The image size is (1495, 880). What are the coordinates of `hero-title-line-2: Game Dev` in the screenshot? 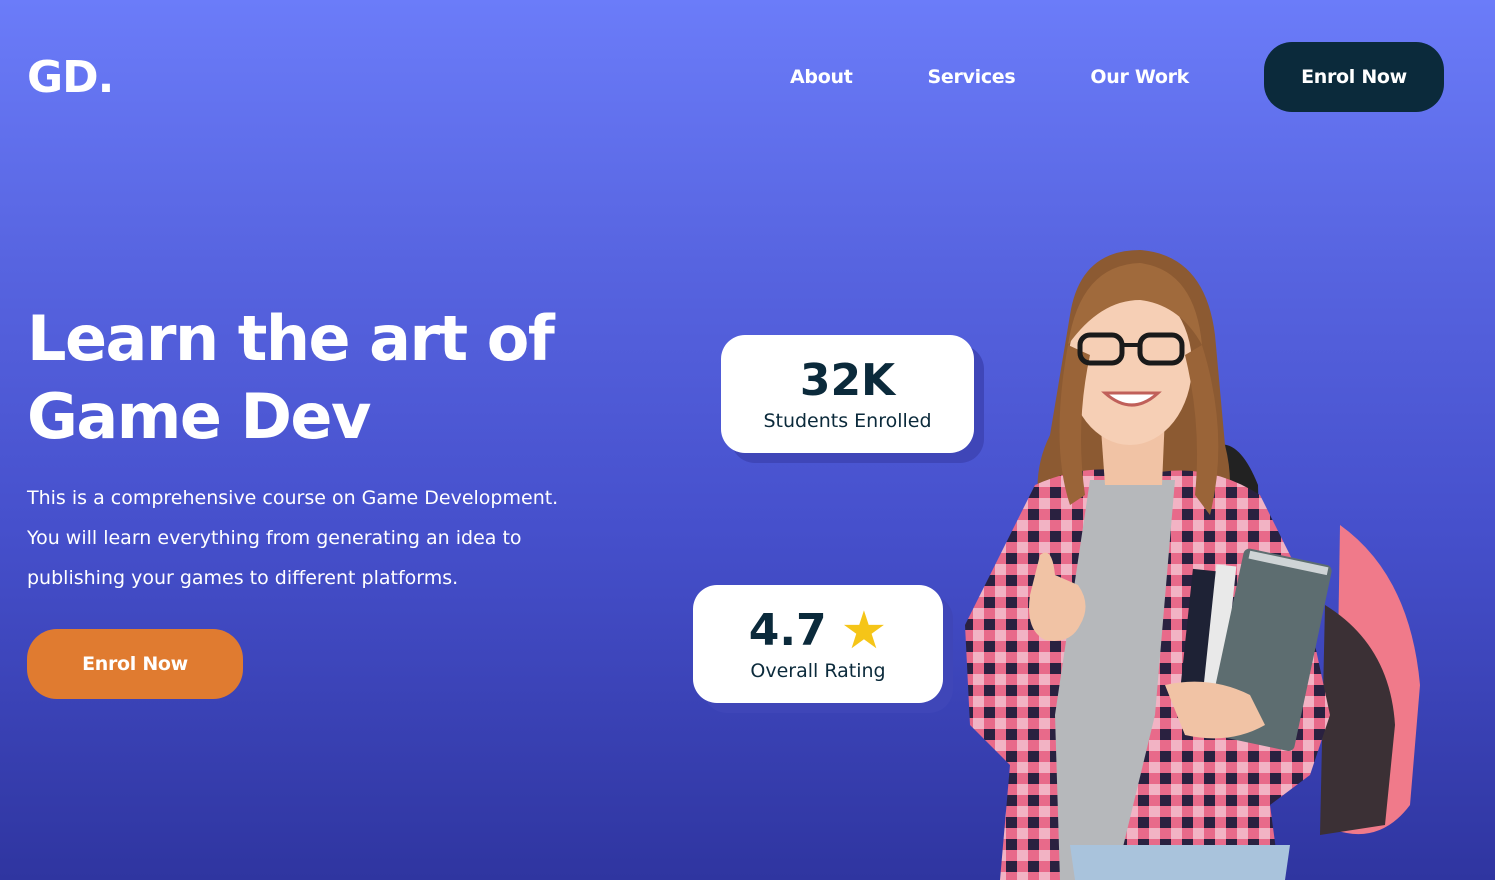 It's located at (199, 416).